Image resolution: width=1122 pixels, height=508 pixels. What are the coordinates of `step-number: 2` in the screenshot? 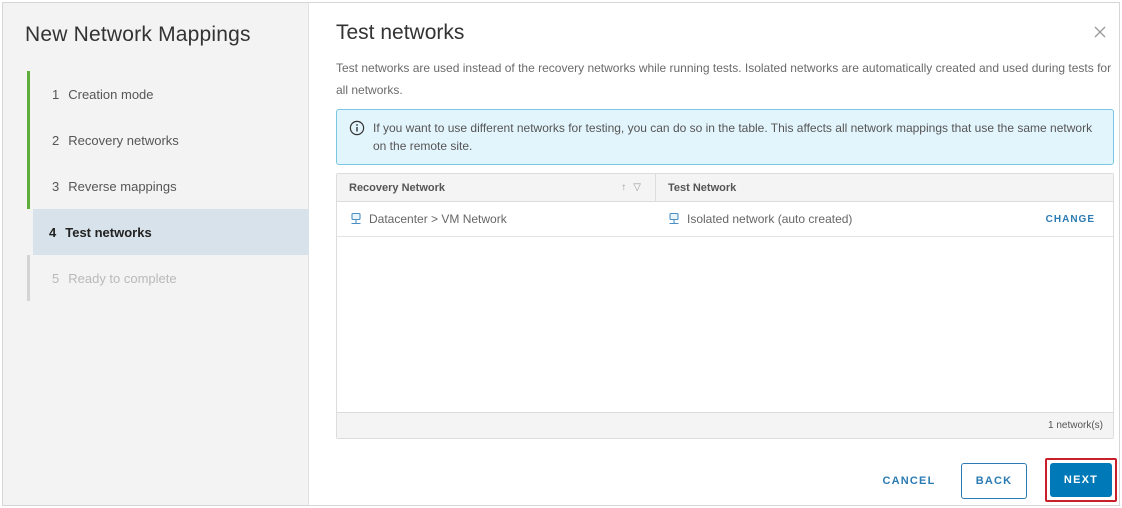 It's located at (56, 140).